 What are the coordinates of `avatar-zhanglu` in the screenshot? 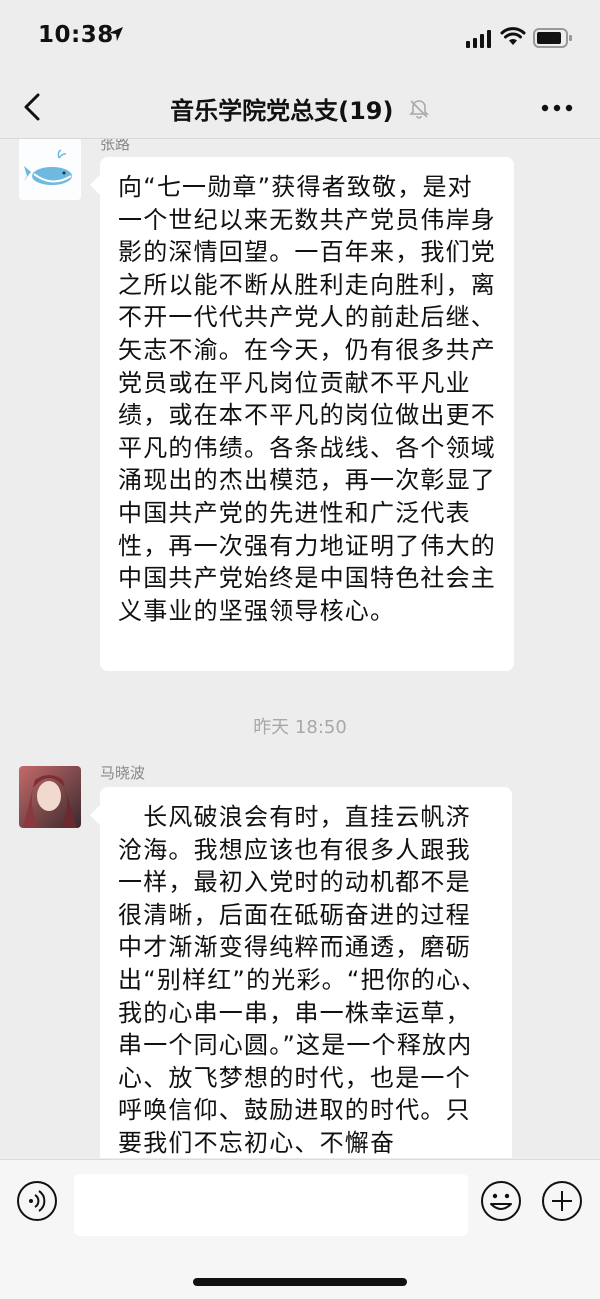 It's located at (50, 169).